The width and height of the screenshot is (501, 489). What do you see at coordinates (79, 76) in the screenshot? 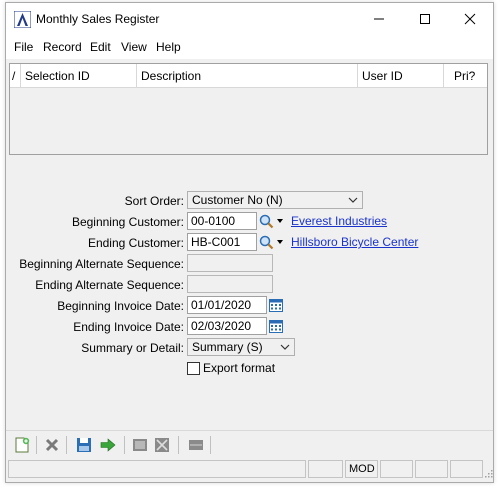
I see `column-selection-id: Selection ID` at bounding box center [79, 76].